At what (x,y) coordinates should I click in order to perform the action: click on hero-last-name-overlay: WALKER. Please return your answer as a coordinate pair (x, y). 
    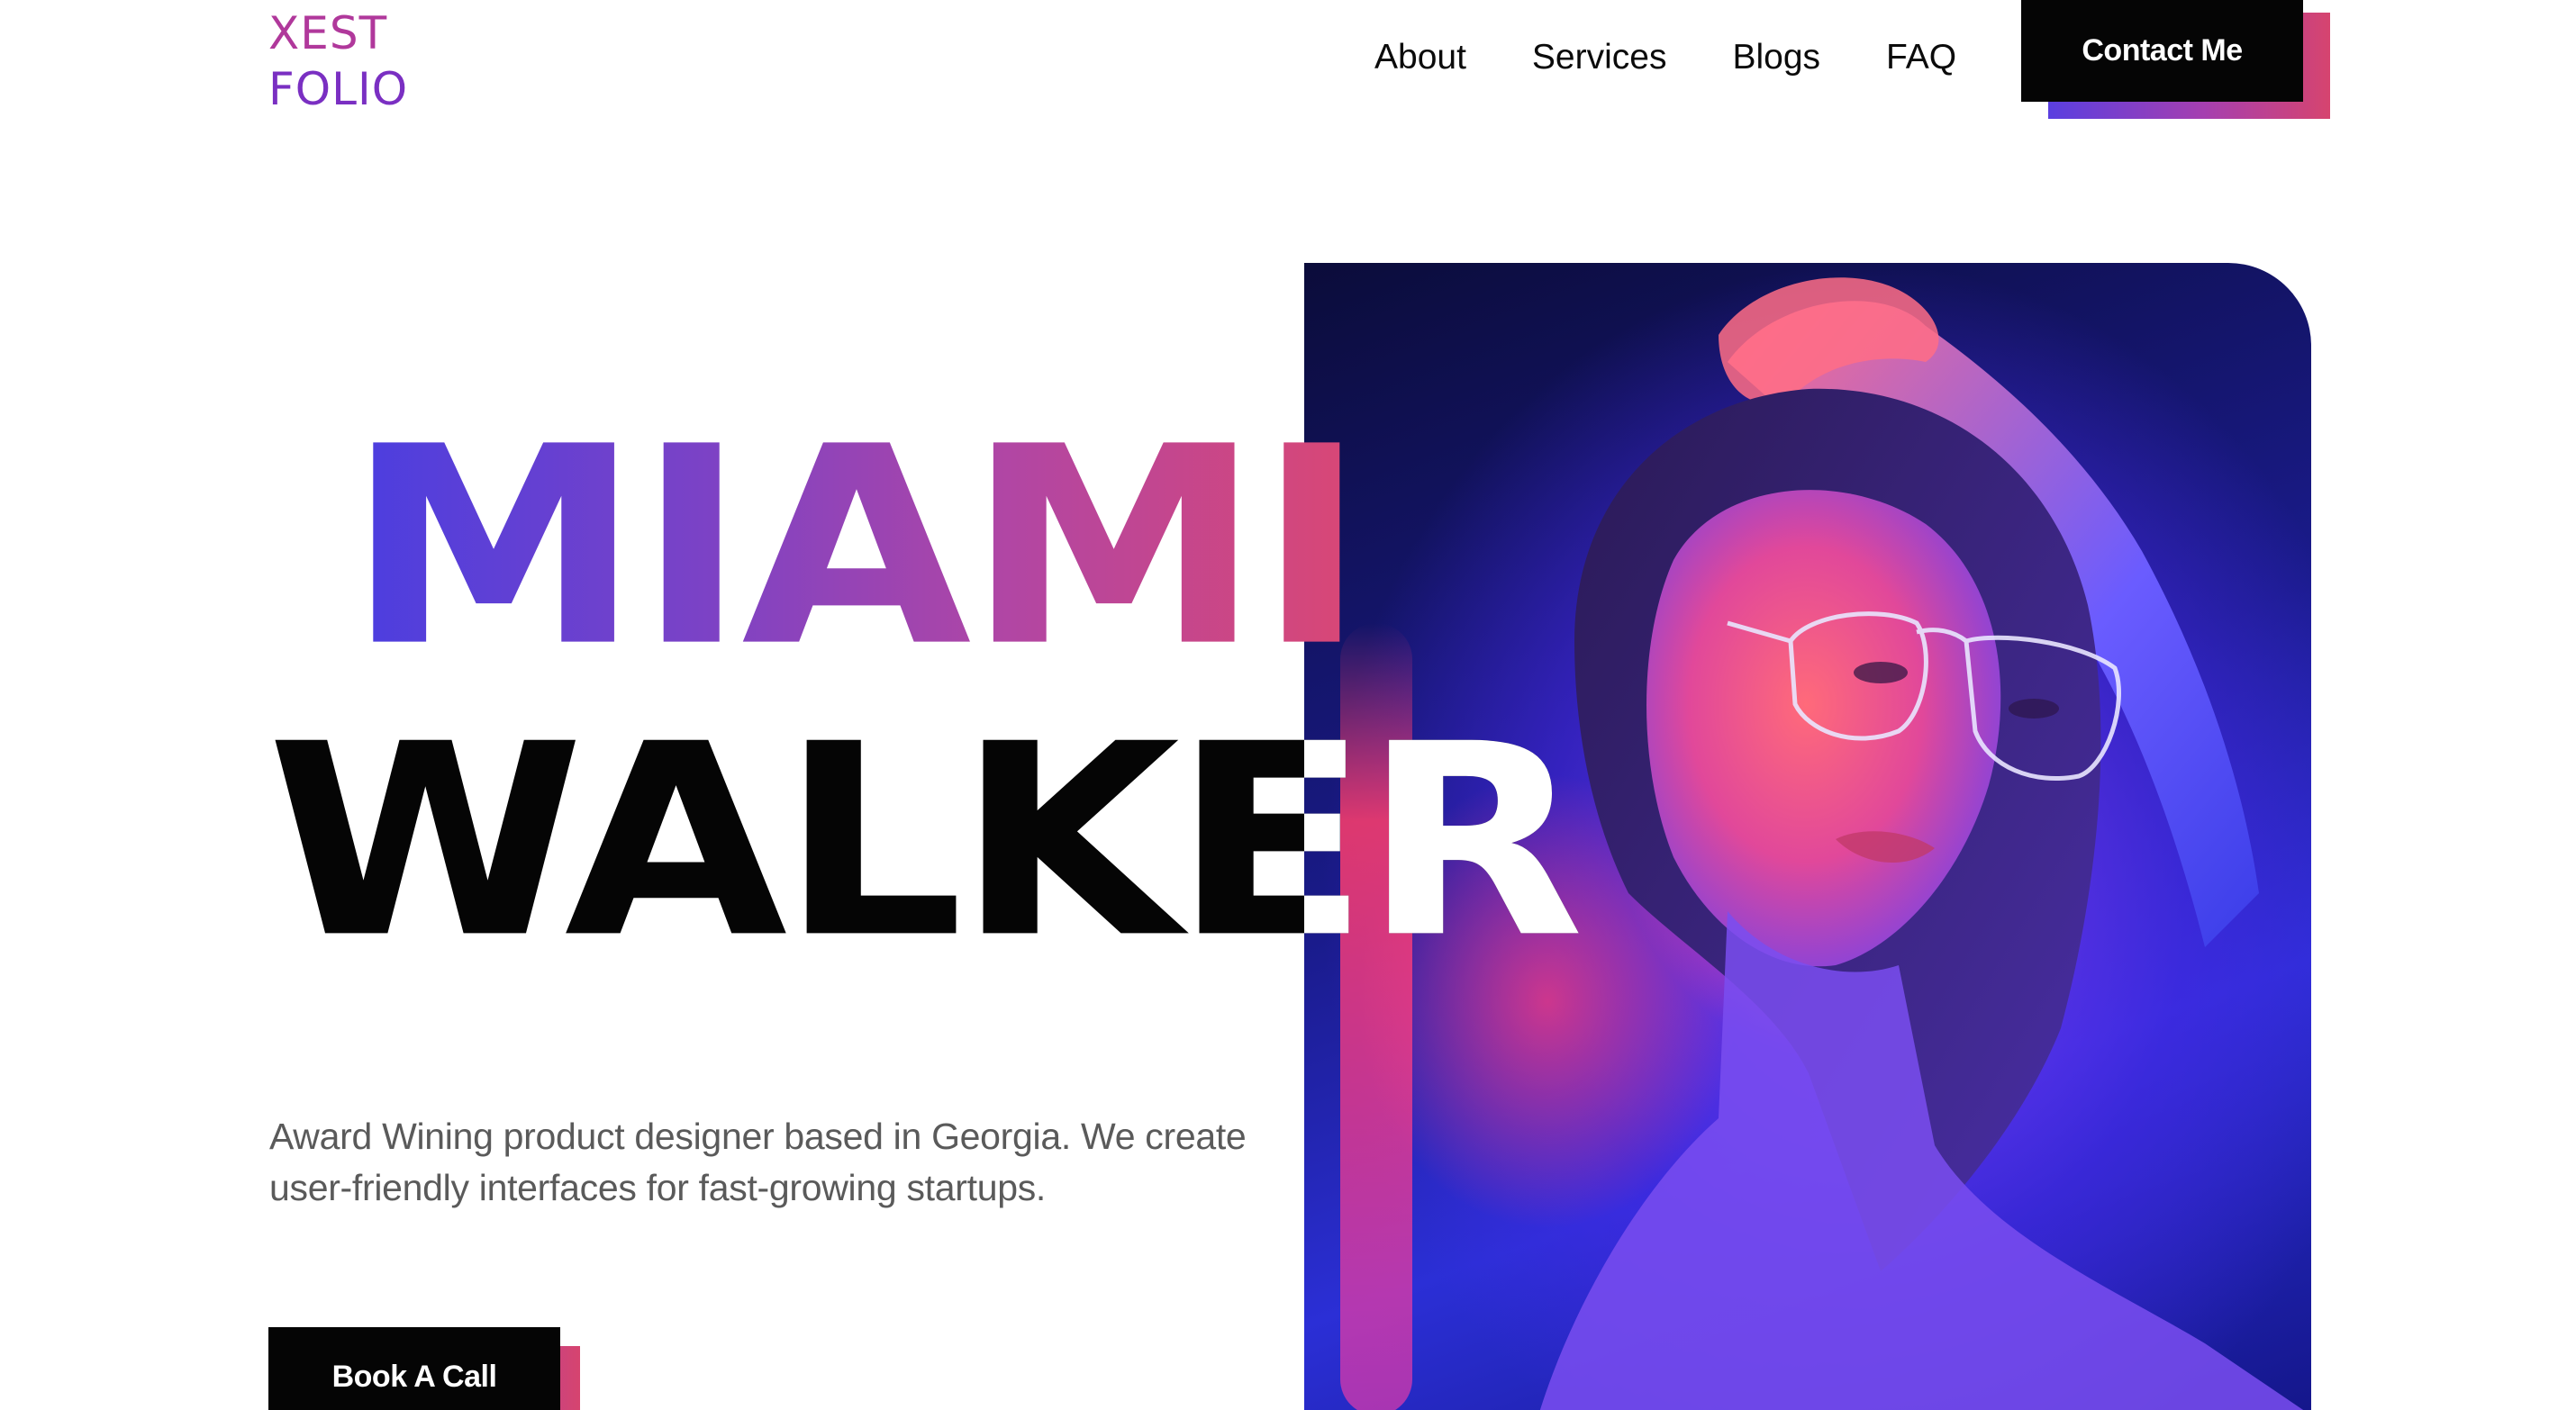
    Looking at the image, I should click on (1484, 819).